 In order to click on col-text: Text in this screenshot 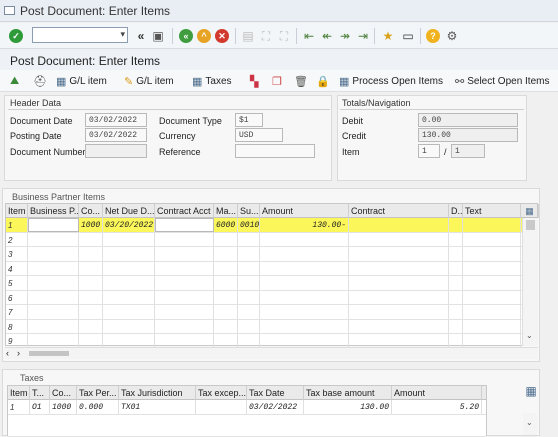, I will do `click(492, 211)`.